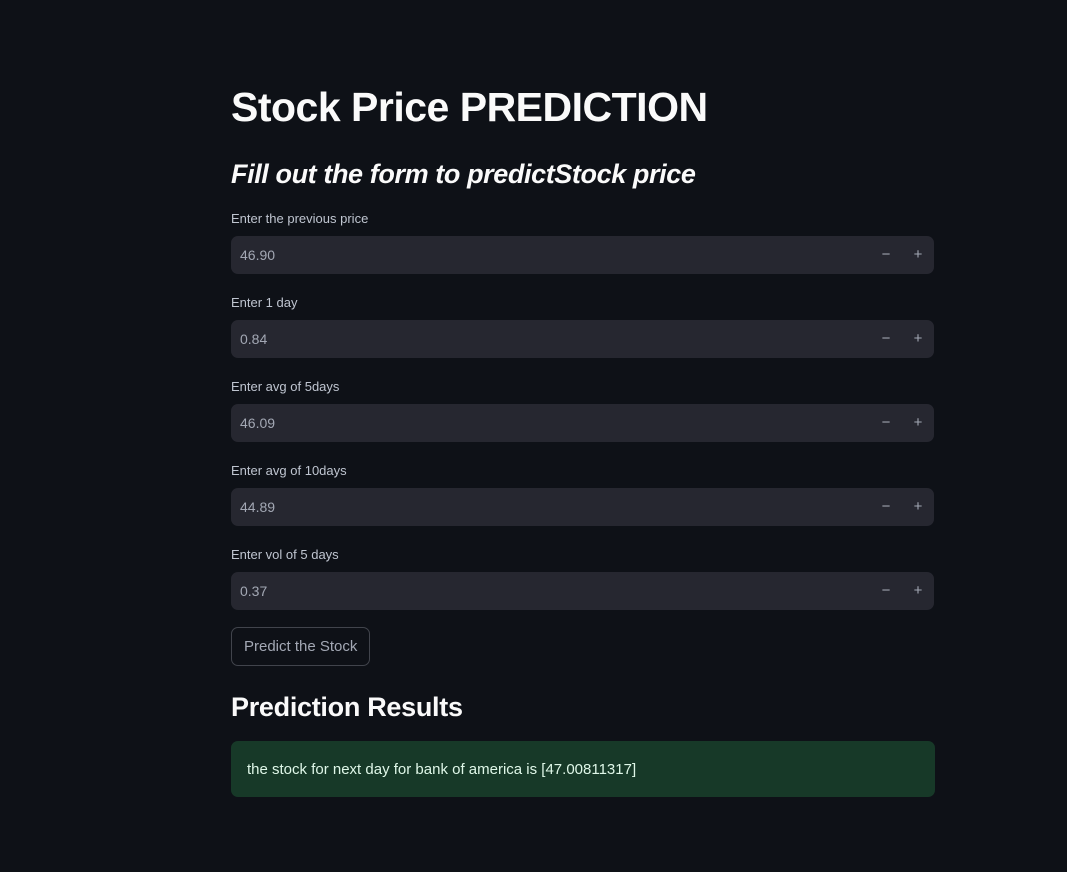 This screenshot has height=872, width=1067. Describe the element at coordinates (469, 107) in the screenshot. I see `page-title: Stock Price PREDICTION` at that location.